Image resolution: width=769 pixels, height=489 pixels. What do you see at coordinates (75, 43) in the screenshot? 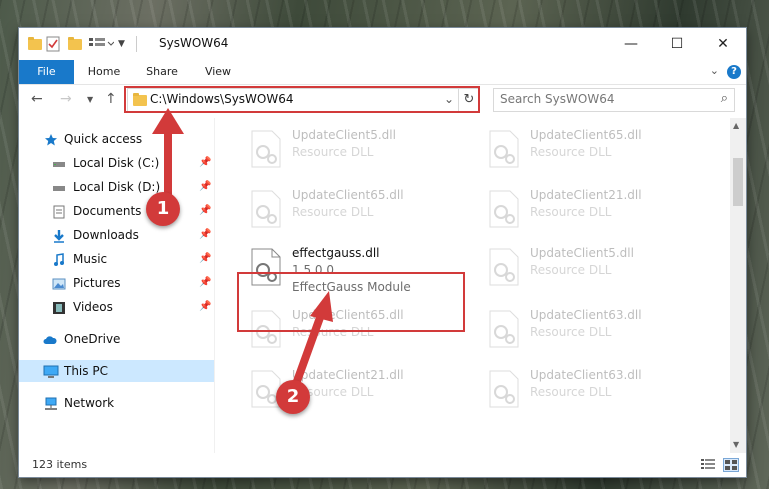
I see `new-folder-icon` at bounding box center [75, 43].